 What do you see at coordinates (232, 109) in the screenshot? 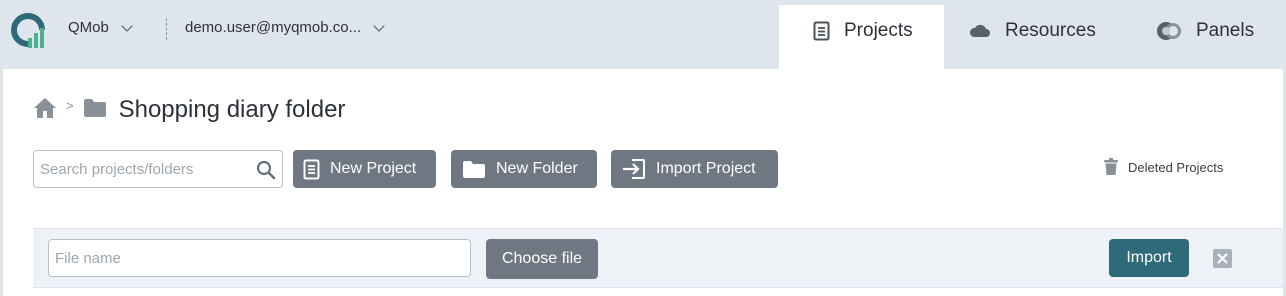
I see `page-title: Shopping diary folder` at bounding box center [232, 109].